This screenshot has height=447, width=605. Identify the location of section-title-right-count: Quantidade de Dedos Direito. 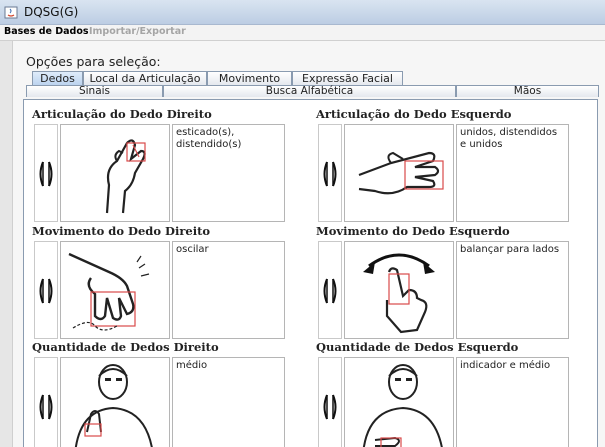
(125, 347).